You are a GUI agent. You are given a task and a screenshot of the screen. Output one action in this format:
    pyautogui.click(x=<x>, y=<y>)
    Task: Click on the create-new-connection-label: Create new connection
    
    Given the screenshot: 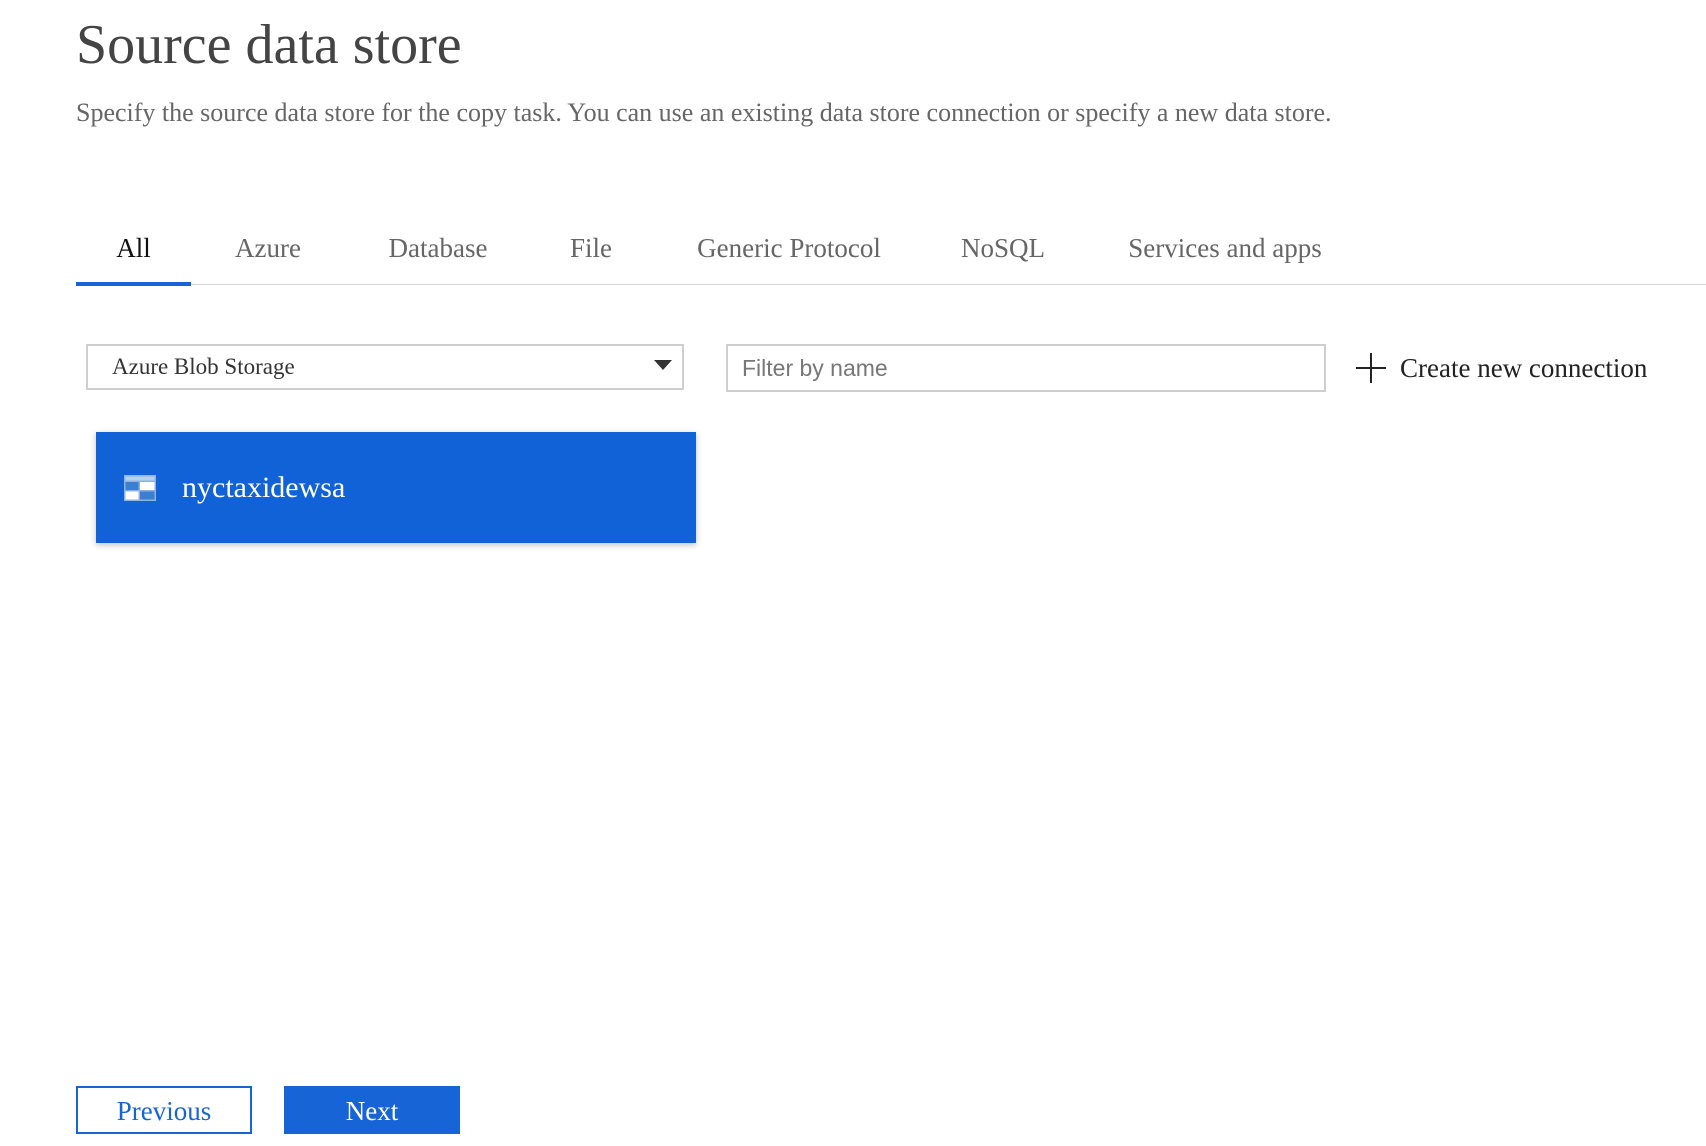 What is the action you would take?
    pyautogui.click(x=1524, y=367)
    